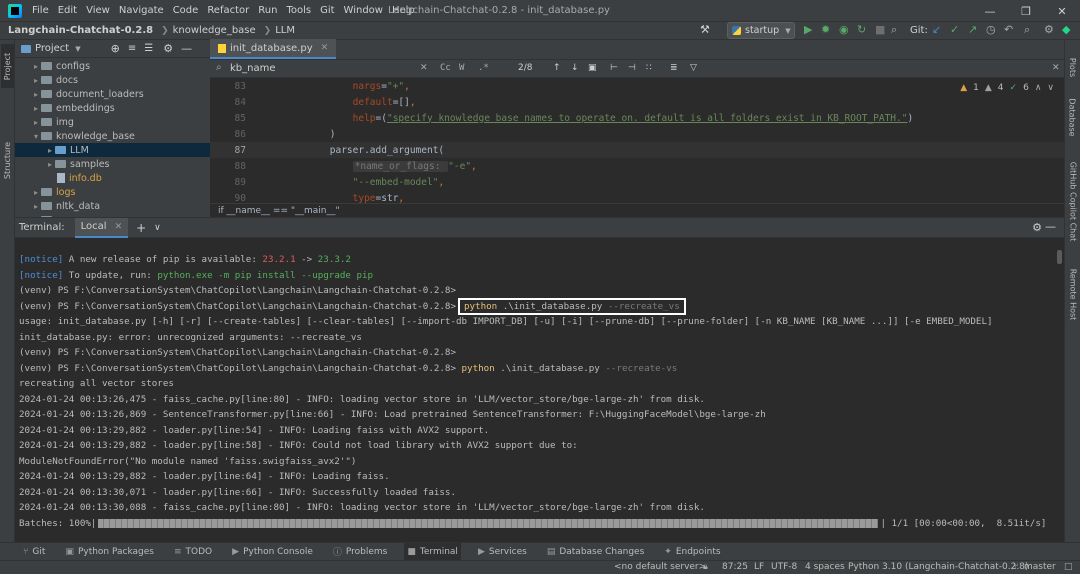 The image size is (1080, 574). I want to click on terminal-tab-local: Local ✕, so click(101, 227).